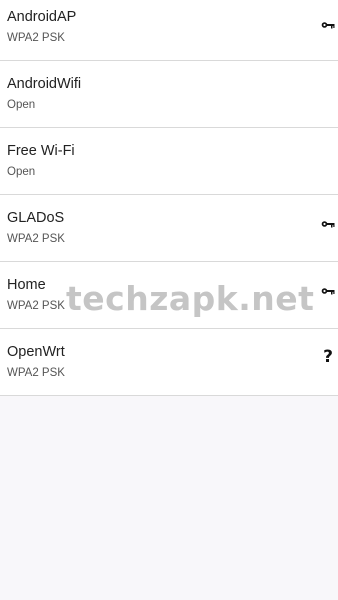 Image resolution: width=338 pixels, height=600 pixels. What do you see at coordinates (41, 151) in the screenshot?
I see `network-ssid: Free Wi-Fi` at bounding box center [41, 151].